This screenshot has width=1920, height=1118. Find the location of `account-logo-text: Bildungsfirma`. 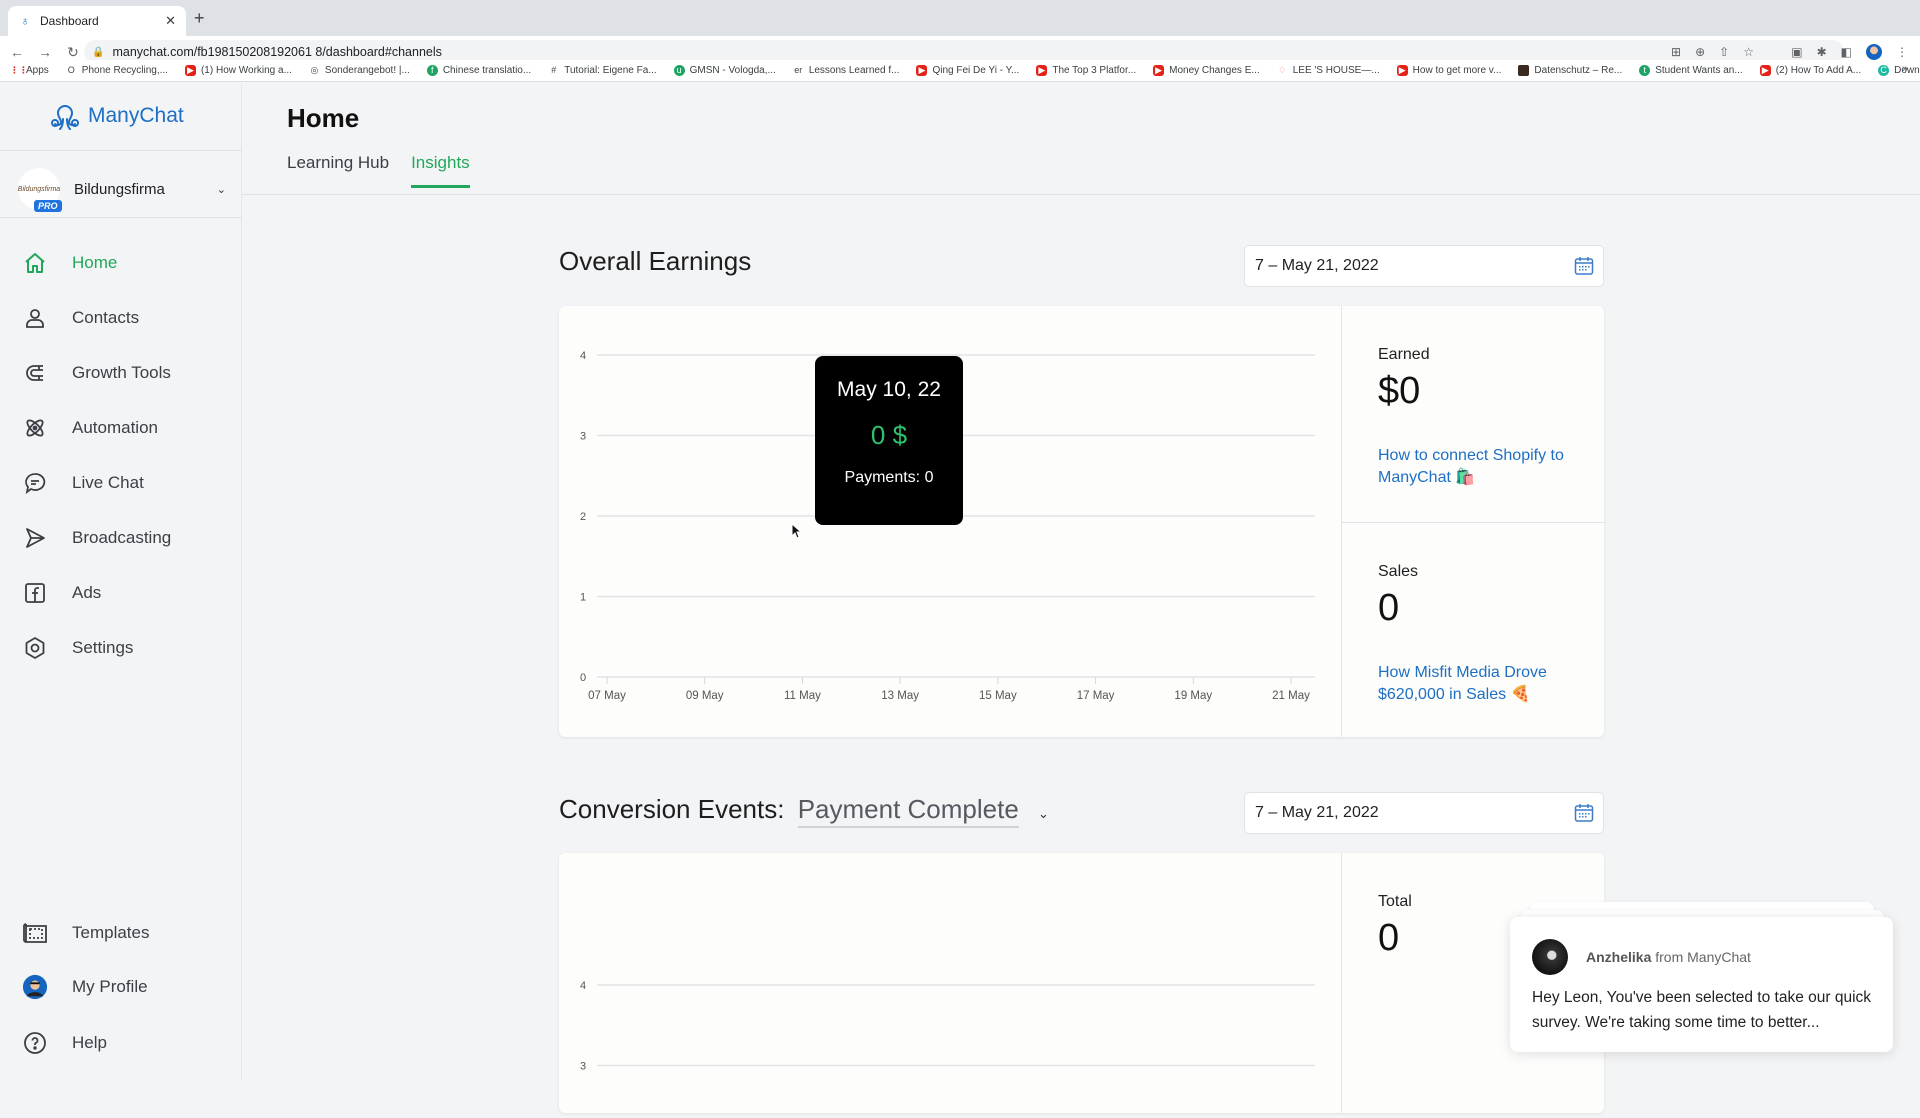

account-logo-text: Bildungsfirma is located at coordinates (39, 189).